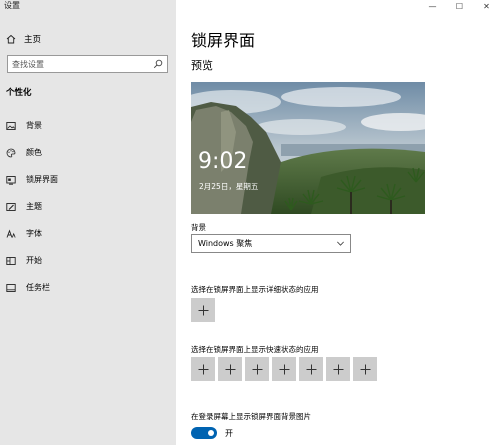  What do you see at coordinates (88, 179) in the screenshot?
I see `sidebar-item-lock-screen: 锁屏界面` at bounding box center [88, 179].